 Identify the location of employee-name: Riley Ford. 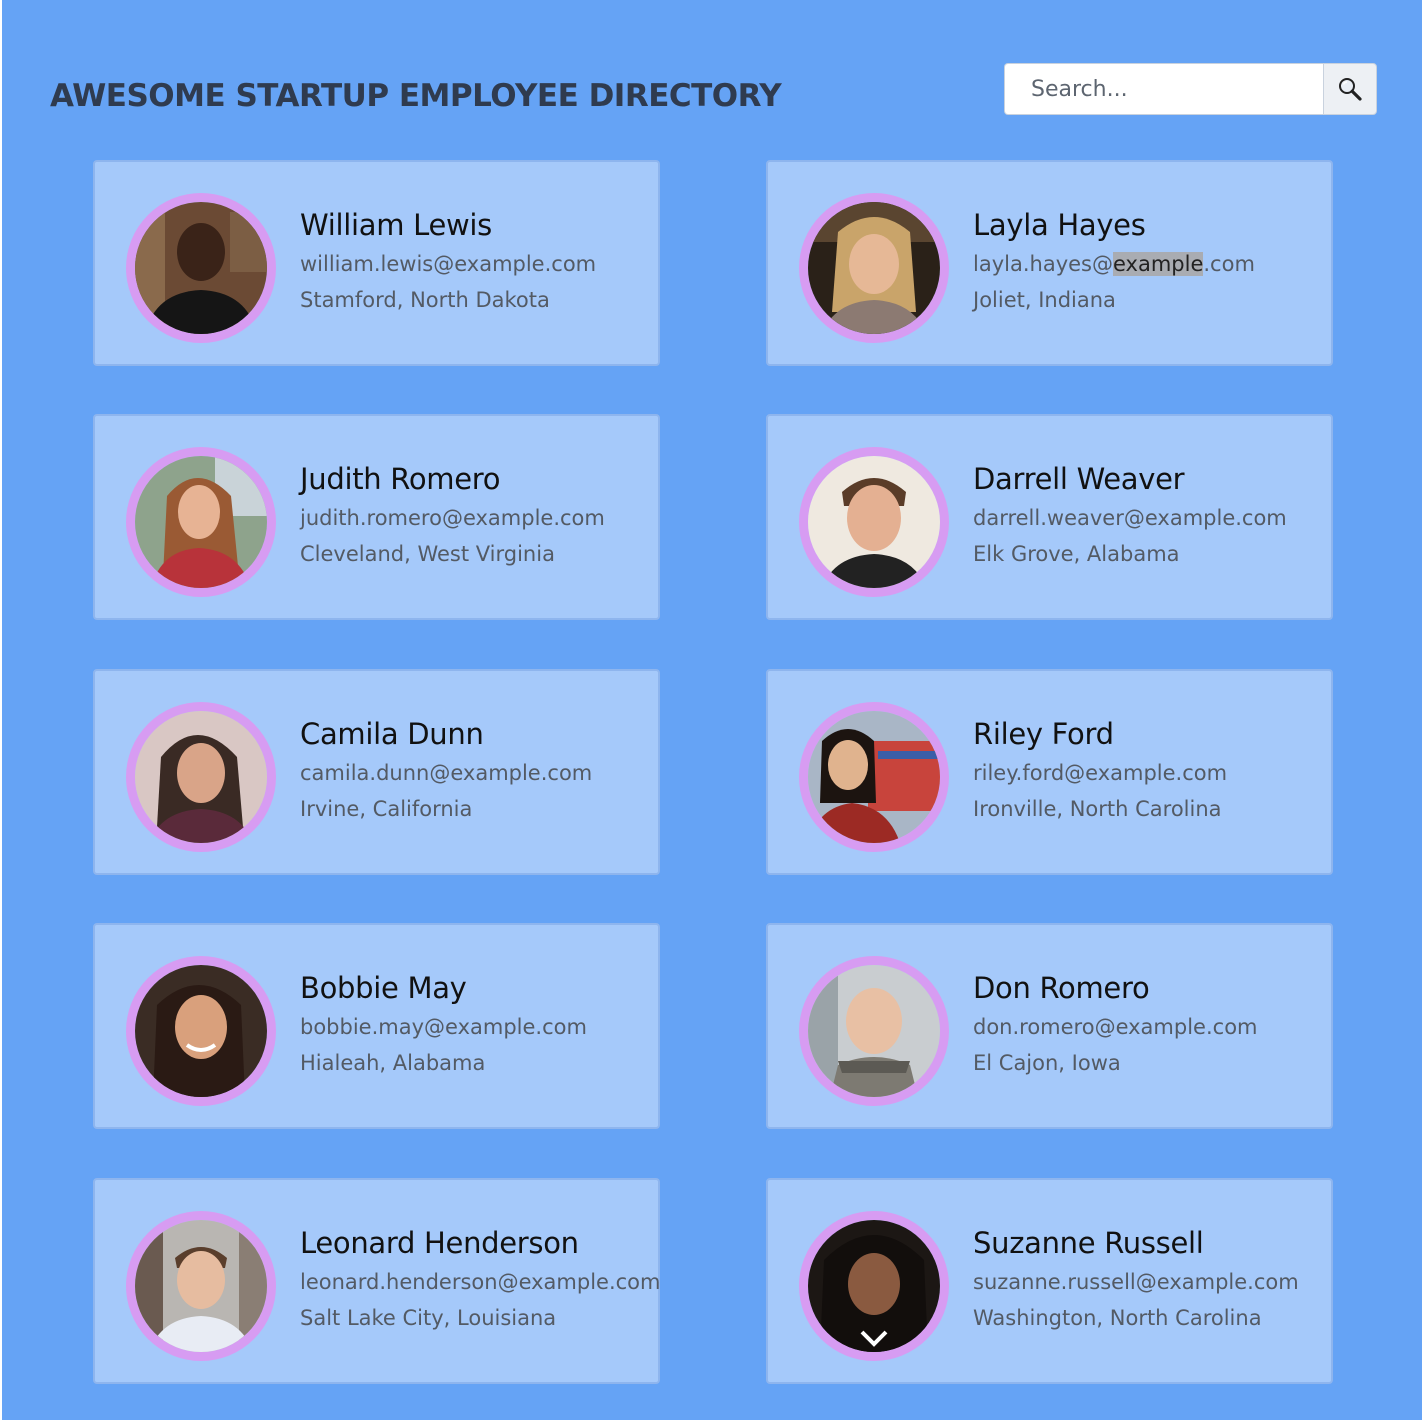
(1043, 734).